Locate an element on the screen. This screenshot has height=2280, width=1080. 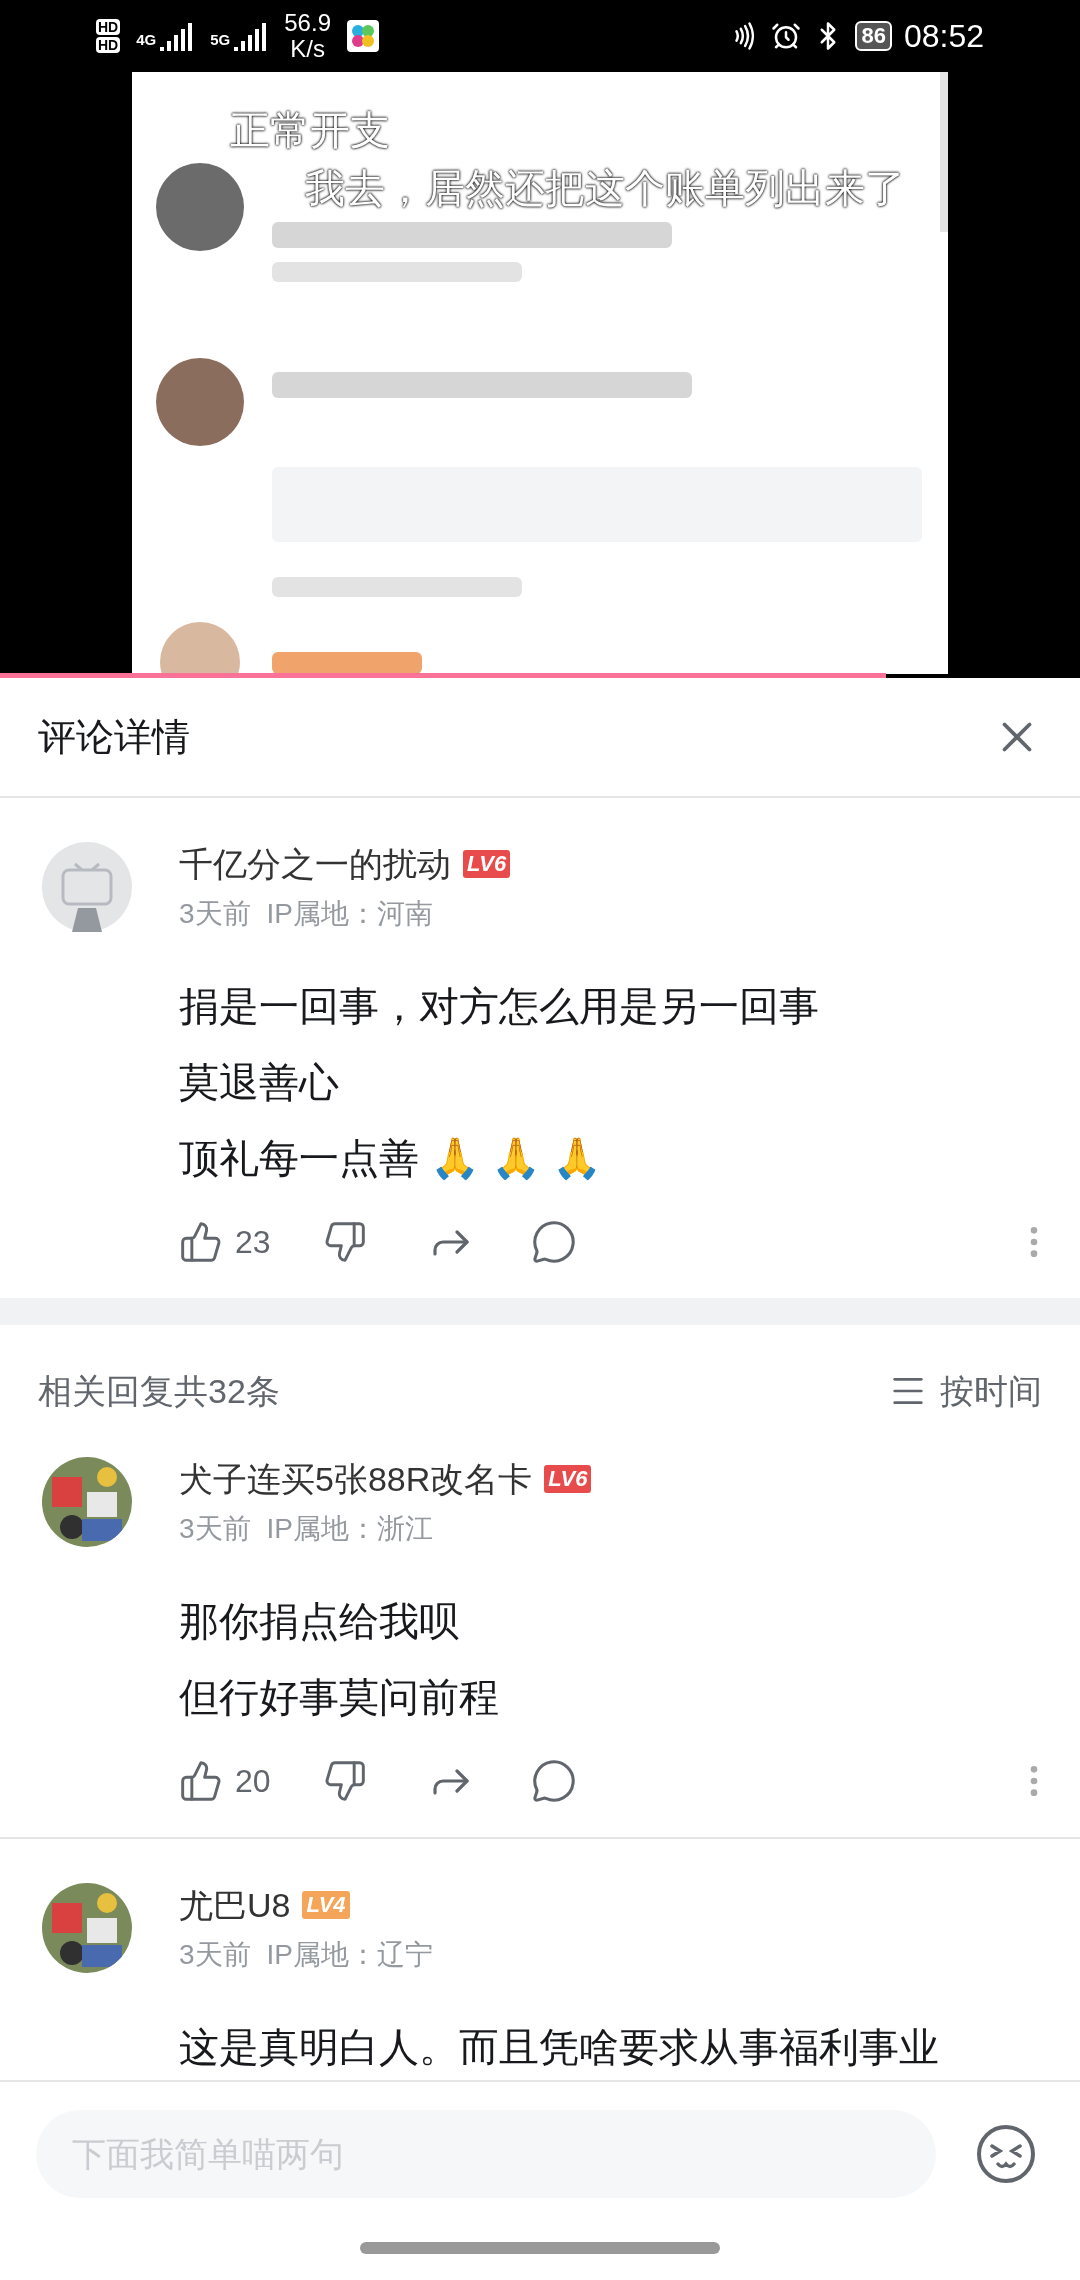
clock: 08:52 is located at coordinates (943, 36).